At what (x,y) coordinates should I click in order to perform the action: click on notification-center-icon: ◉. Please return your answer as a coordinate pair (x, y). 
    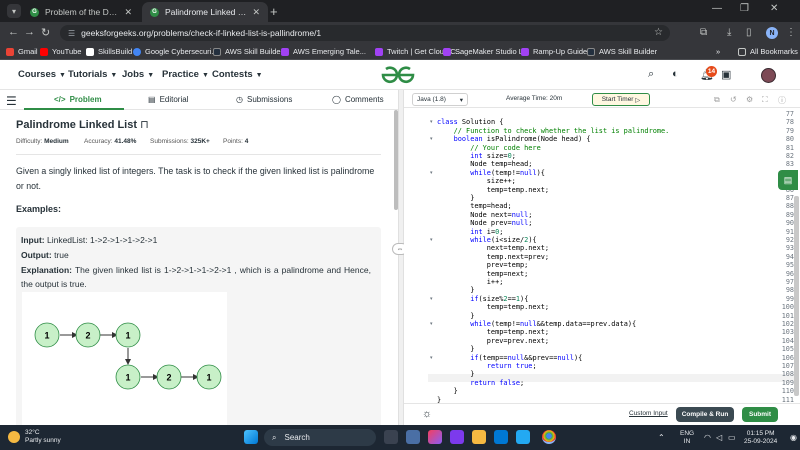
    Looking at the image, I should click on (793, 437).